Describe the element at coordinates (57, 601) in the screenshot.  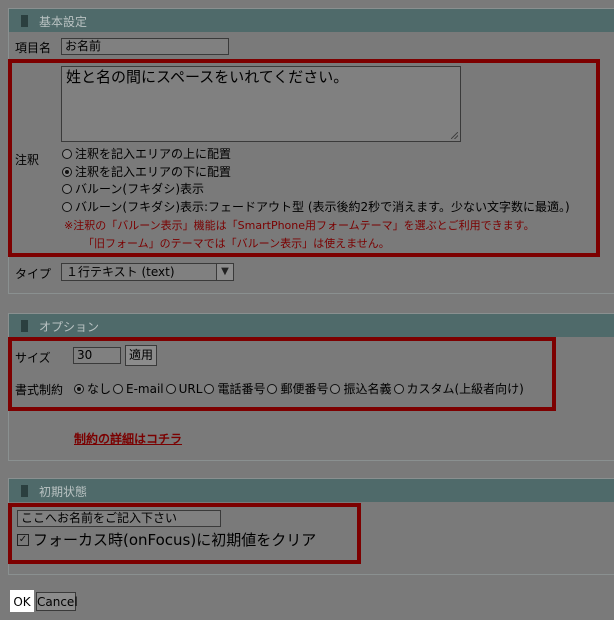
I see `cancel-button: Cancel` at that location.